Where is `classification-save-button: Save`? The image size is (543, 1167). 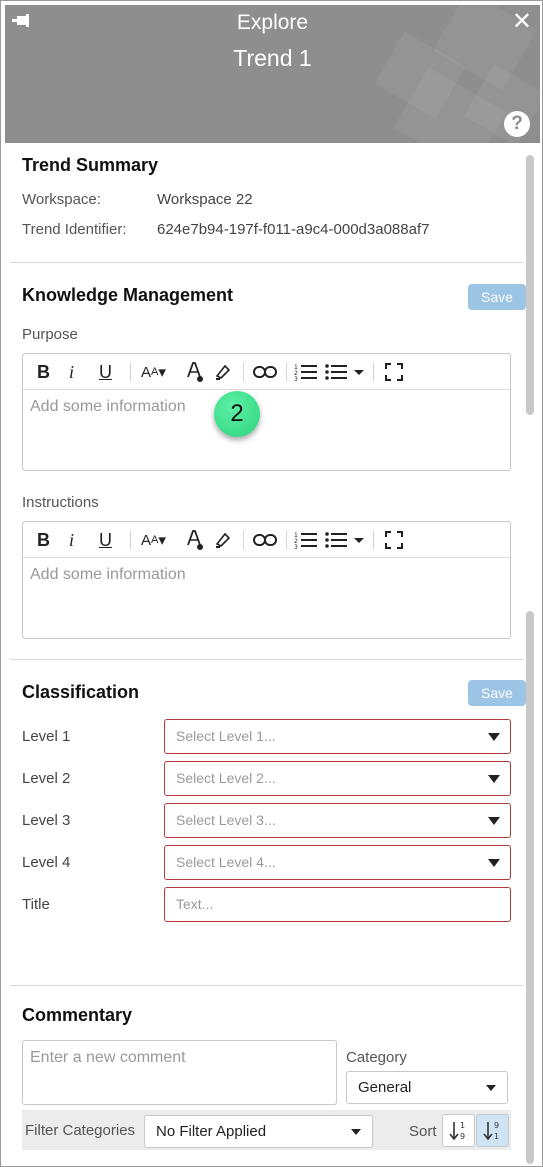
classification-save-button: Save is located at coordinates (497, 693).